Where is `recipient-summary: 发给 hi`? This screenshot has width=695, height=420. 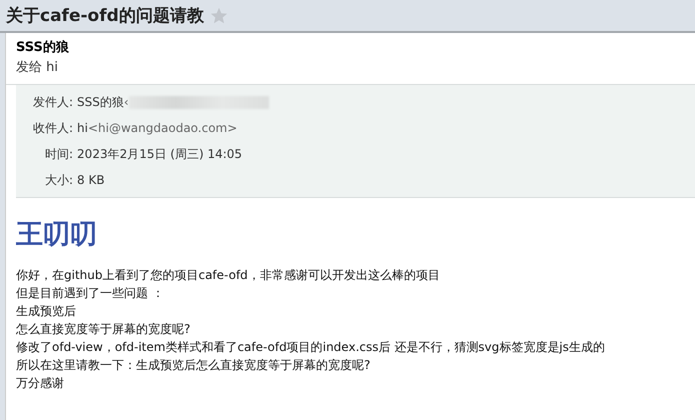 recipient-summary: 发给 hi is located at coordinates (37, 68).